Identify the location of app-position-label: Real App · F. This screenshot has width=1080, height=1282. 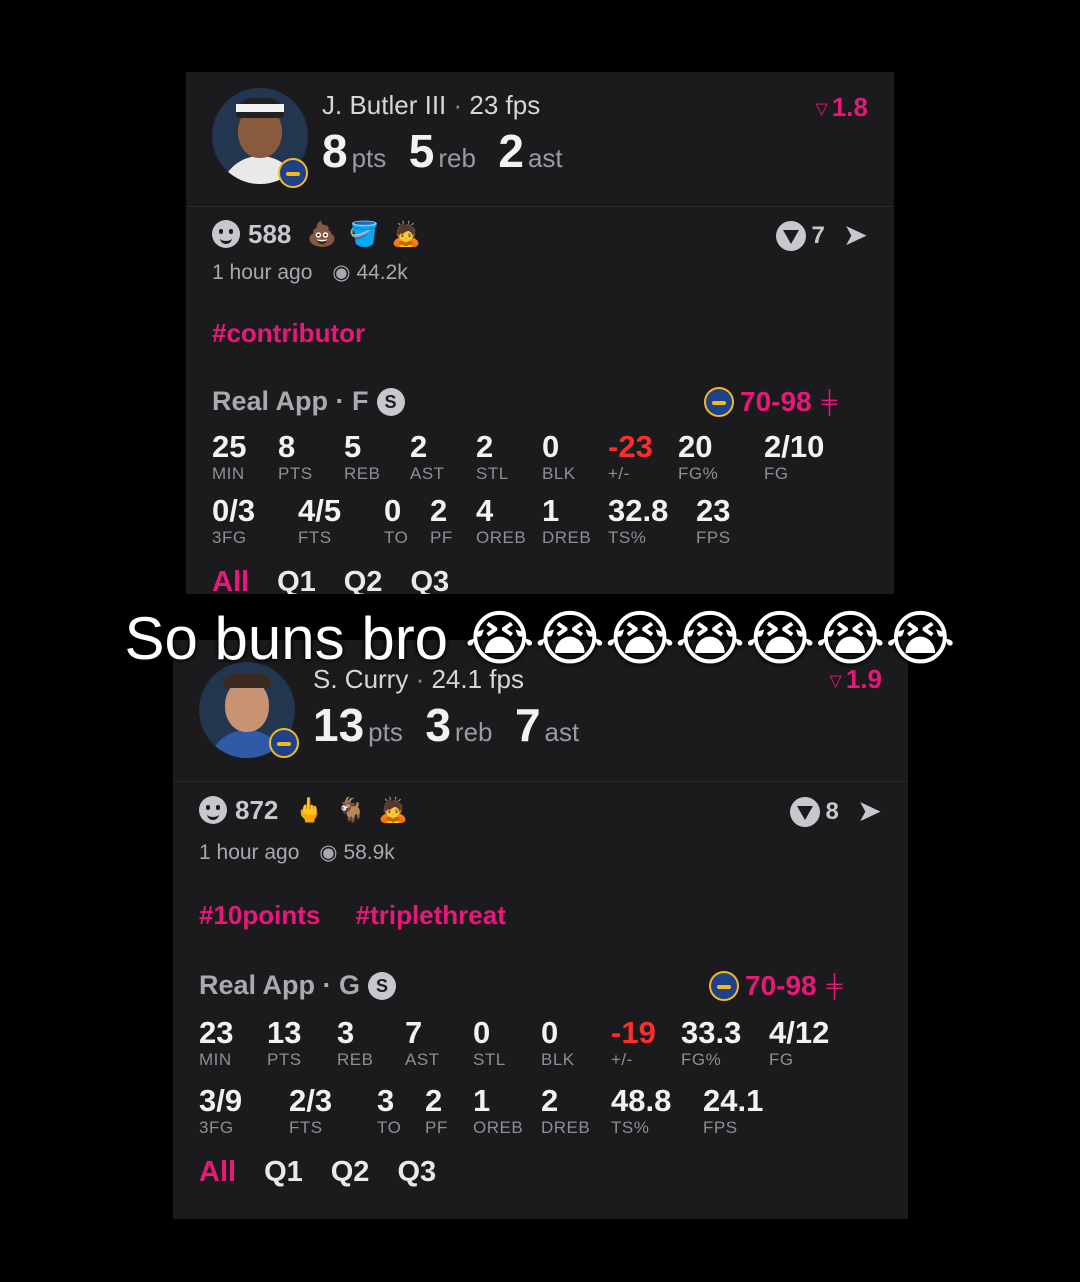
(290, 401).